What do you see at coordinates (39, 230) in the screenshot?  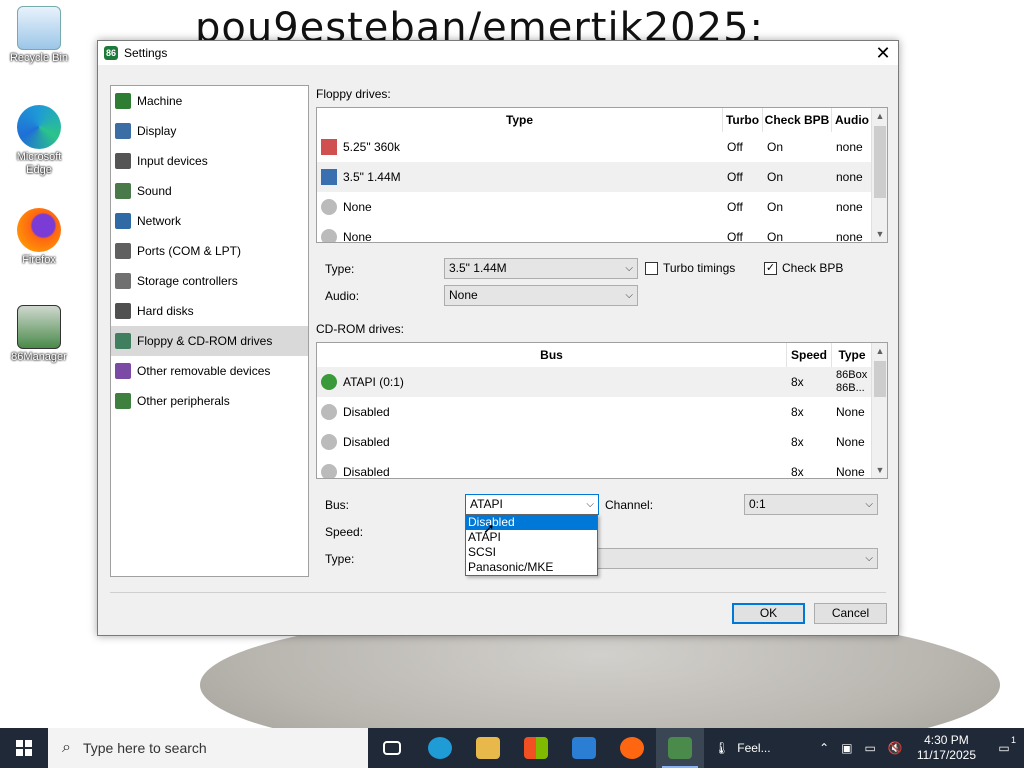 I see `firefox-icon` at bounding box center [39, 230].